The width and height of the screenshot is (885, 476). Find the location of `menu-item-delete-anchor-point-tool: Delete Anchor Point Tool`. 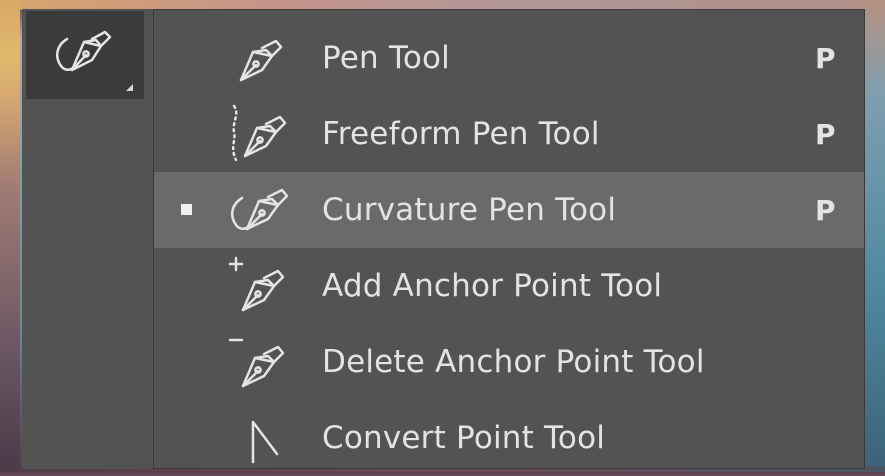

menu-item-delete-anchor-point-tool: Delete Anchor Point Tool is located at coordinates (509, 362).